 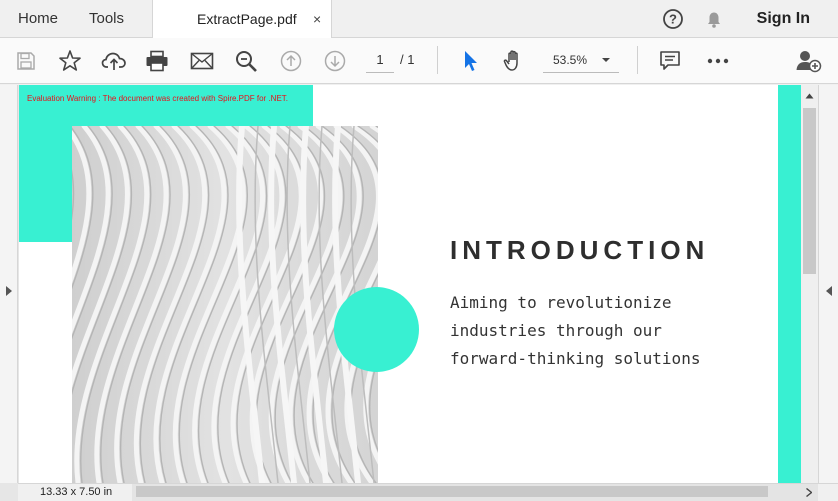 What do you see at coordinates (291, 61) in the screenshot?
I see `page-up-icon` at bounding box center [291, 61].